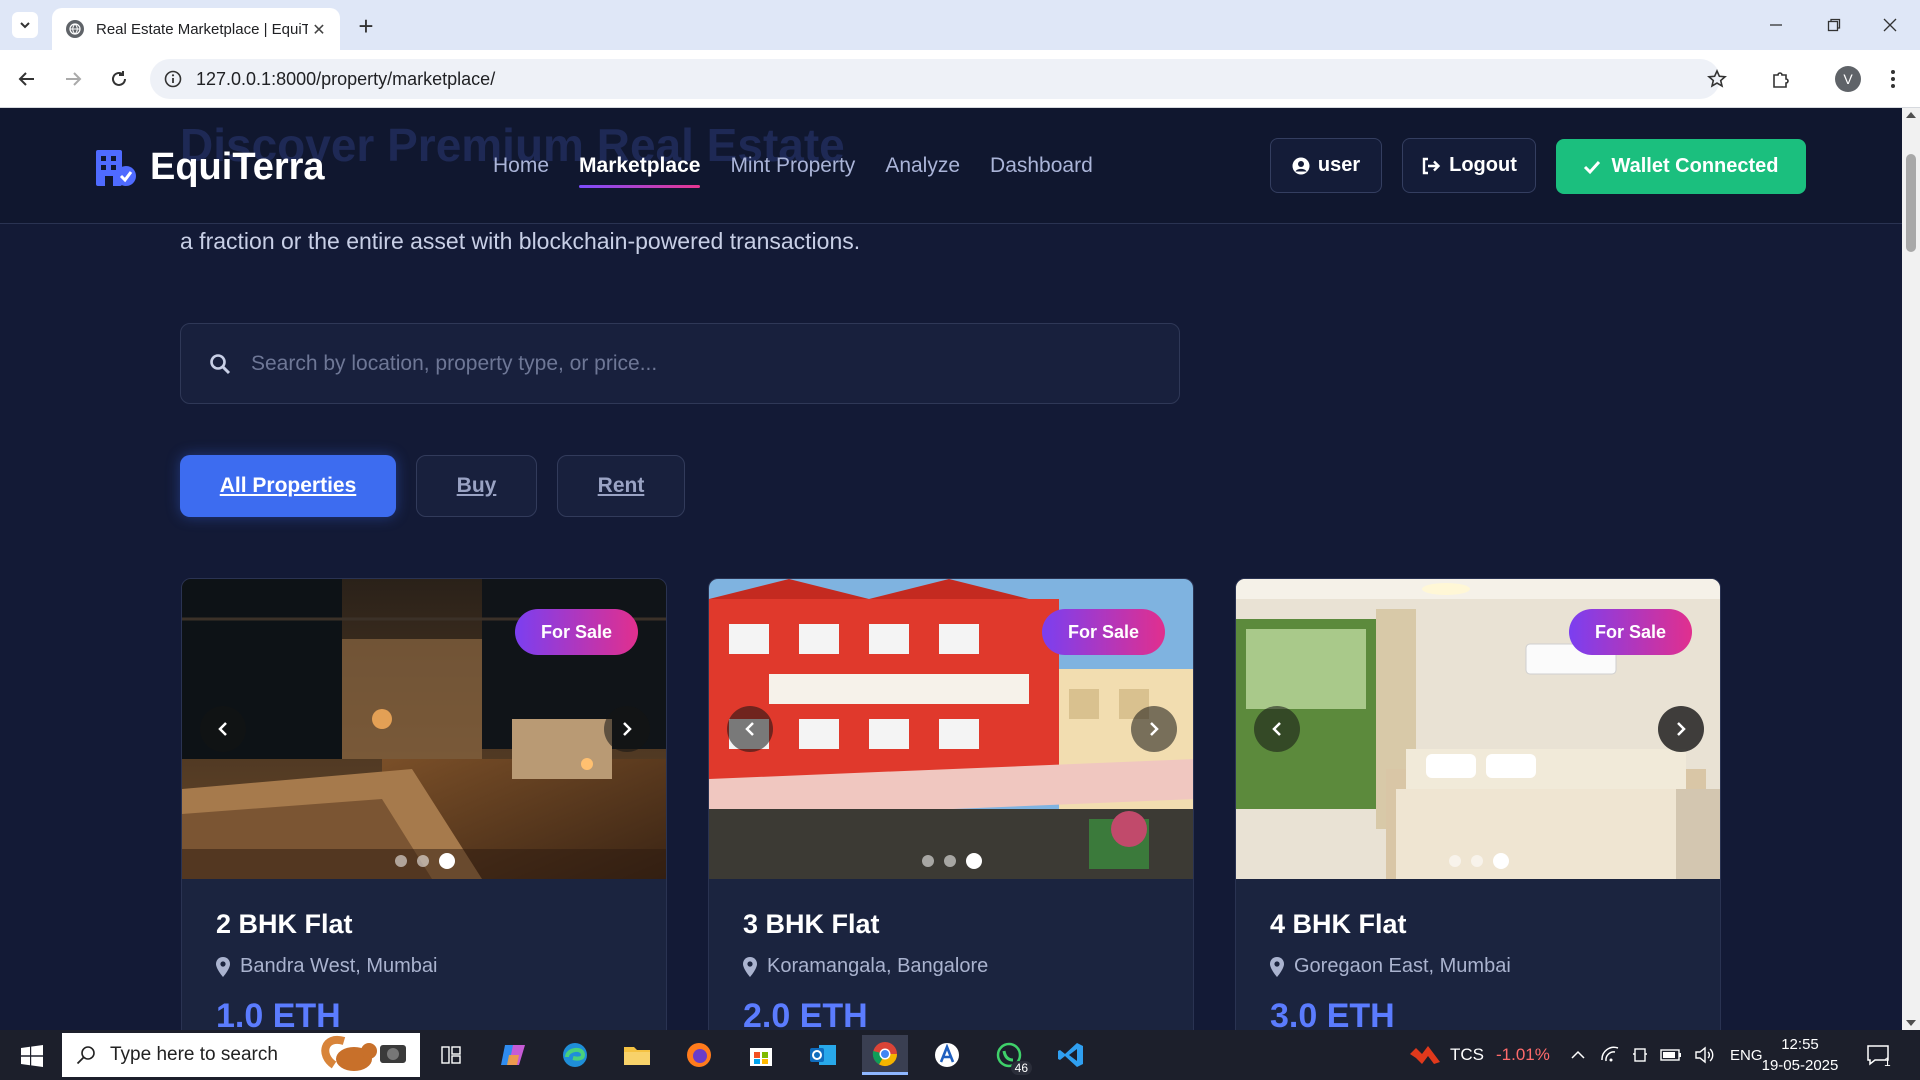  I want to click on taskbar-whatsapp: 46, so click(1009, 1055).